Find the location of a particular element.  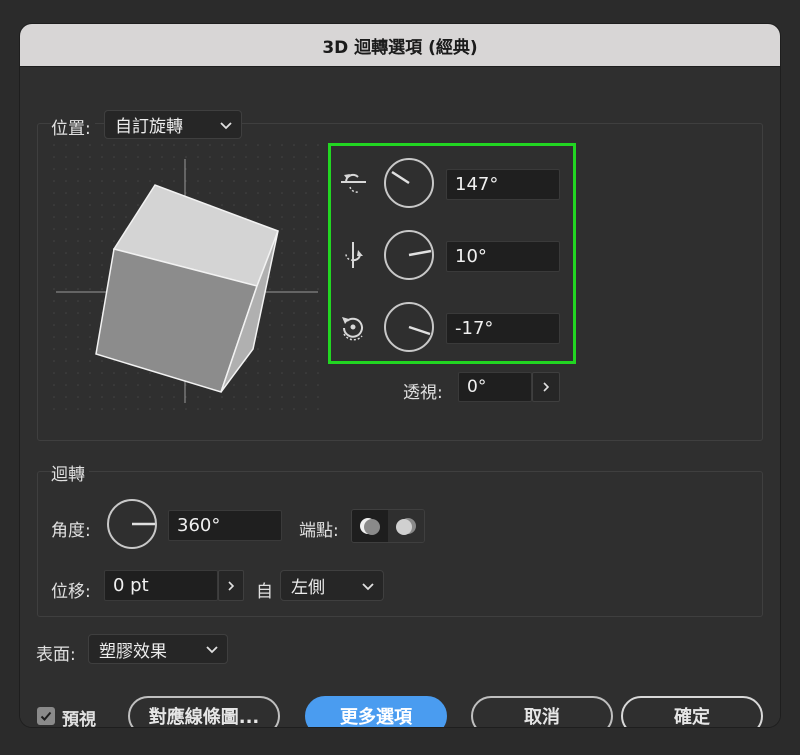

cancel-button: 取消 is located at coordinates (542, 711).